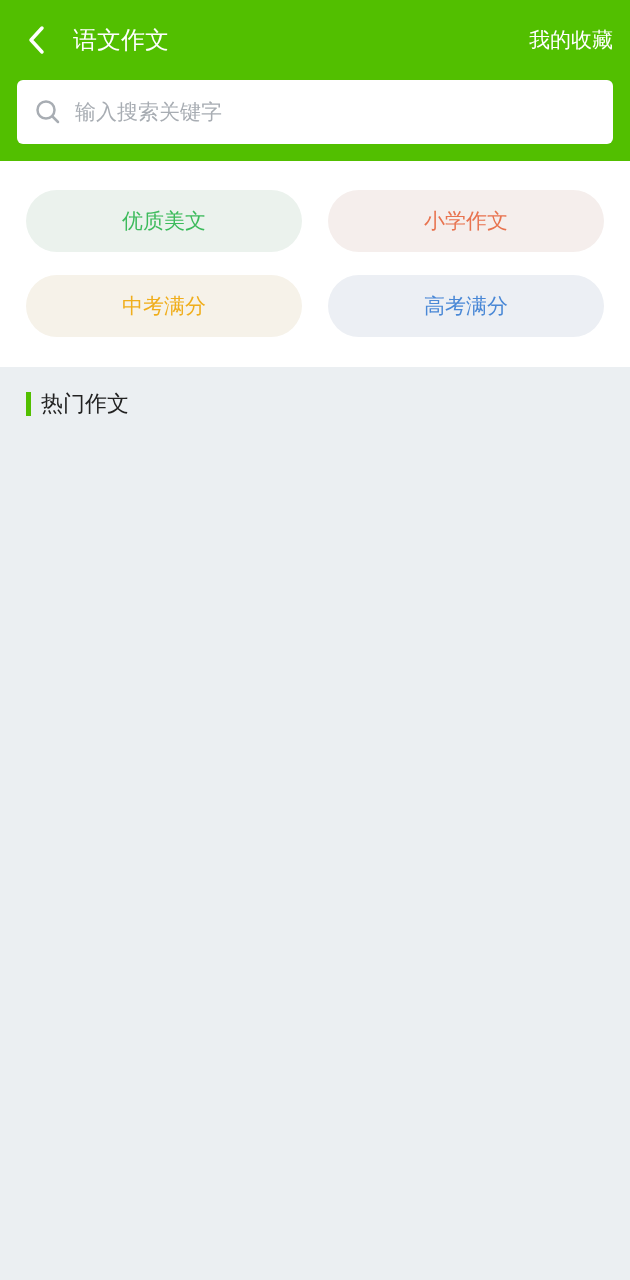  What do you see at coordinates (164, 306) in the screenshot?
I see `category-button: 中考满分` at bounding box center [164, 306].